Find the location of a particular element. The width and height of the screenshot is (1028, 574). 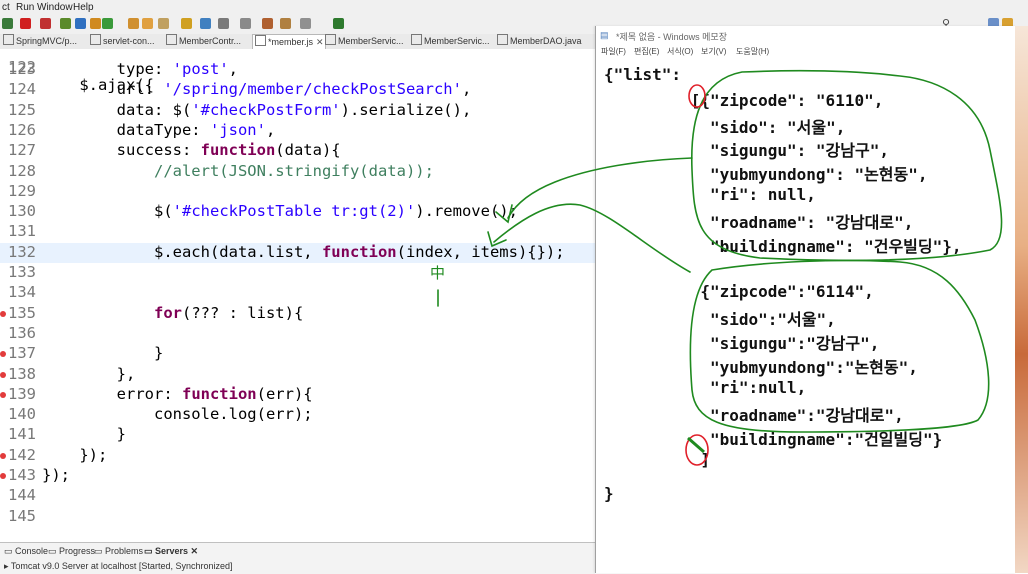

package-icon is located at coordinates (80, 23).